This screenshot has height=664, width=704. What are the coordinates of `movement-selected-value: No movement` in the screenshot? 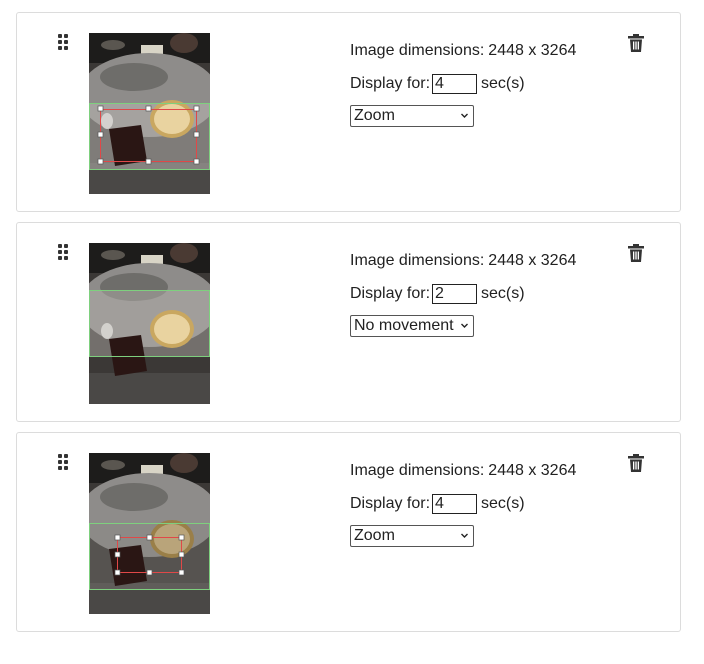 It's located at (404, 325).